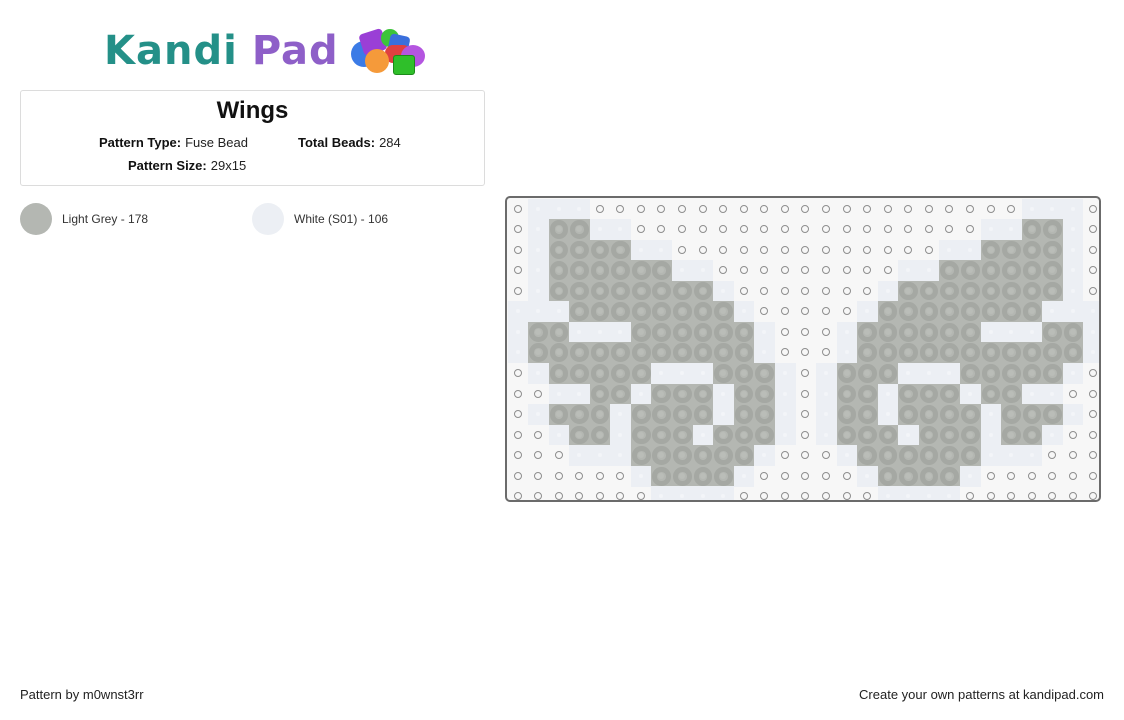 This screenshot has height=720, width=1124. Describe the element at coordinates (390, 142) in the screenshot. I see `total-beads-value: 284` at that location.